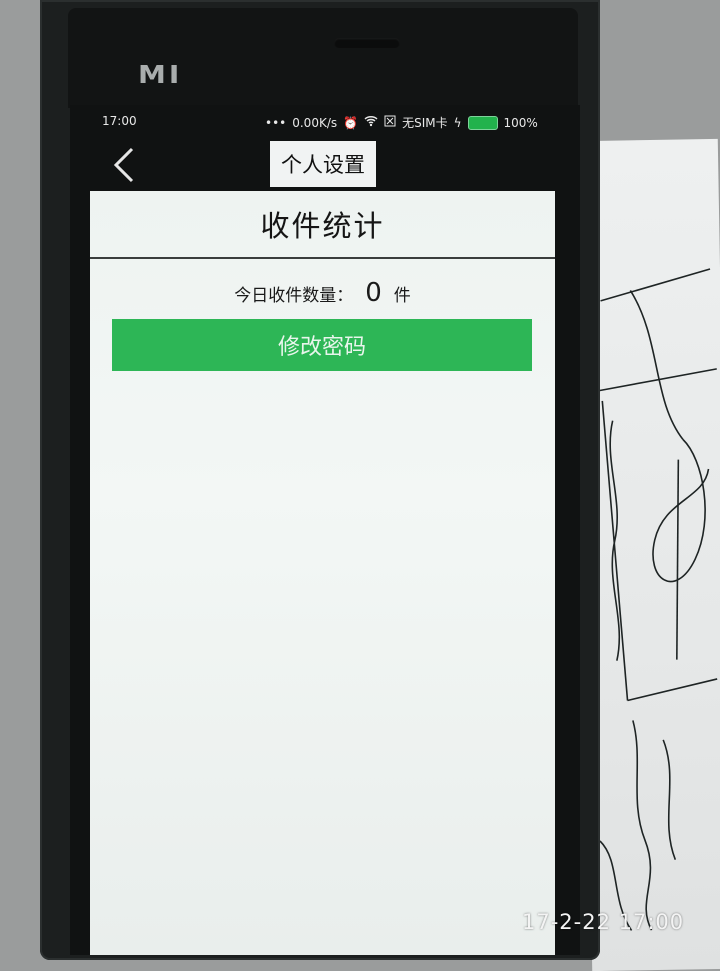  What do you see at coordinates (119, 121) in the screenshot?
I see `status-time: 17:00` at bounding box center [119, 121].